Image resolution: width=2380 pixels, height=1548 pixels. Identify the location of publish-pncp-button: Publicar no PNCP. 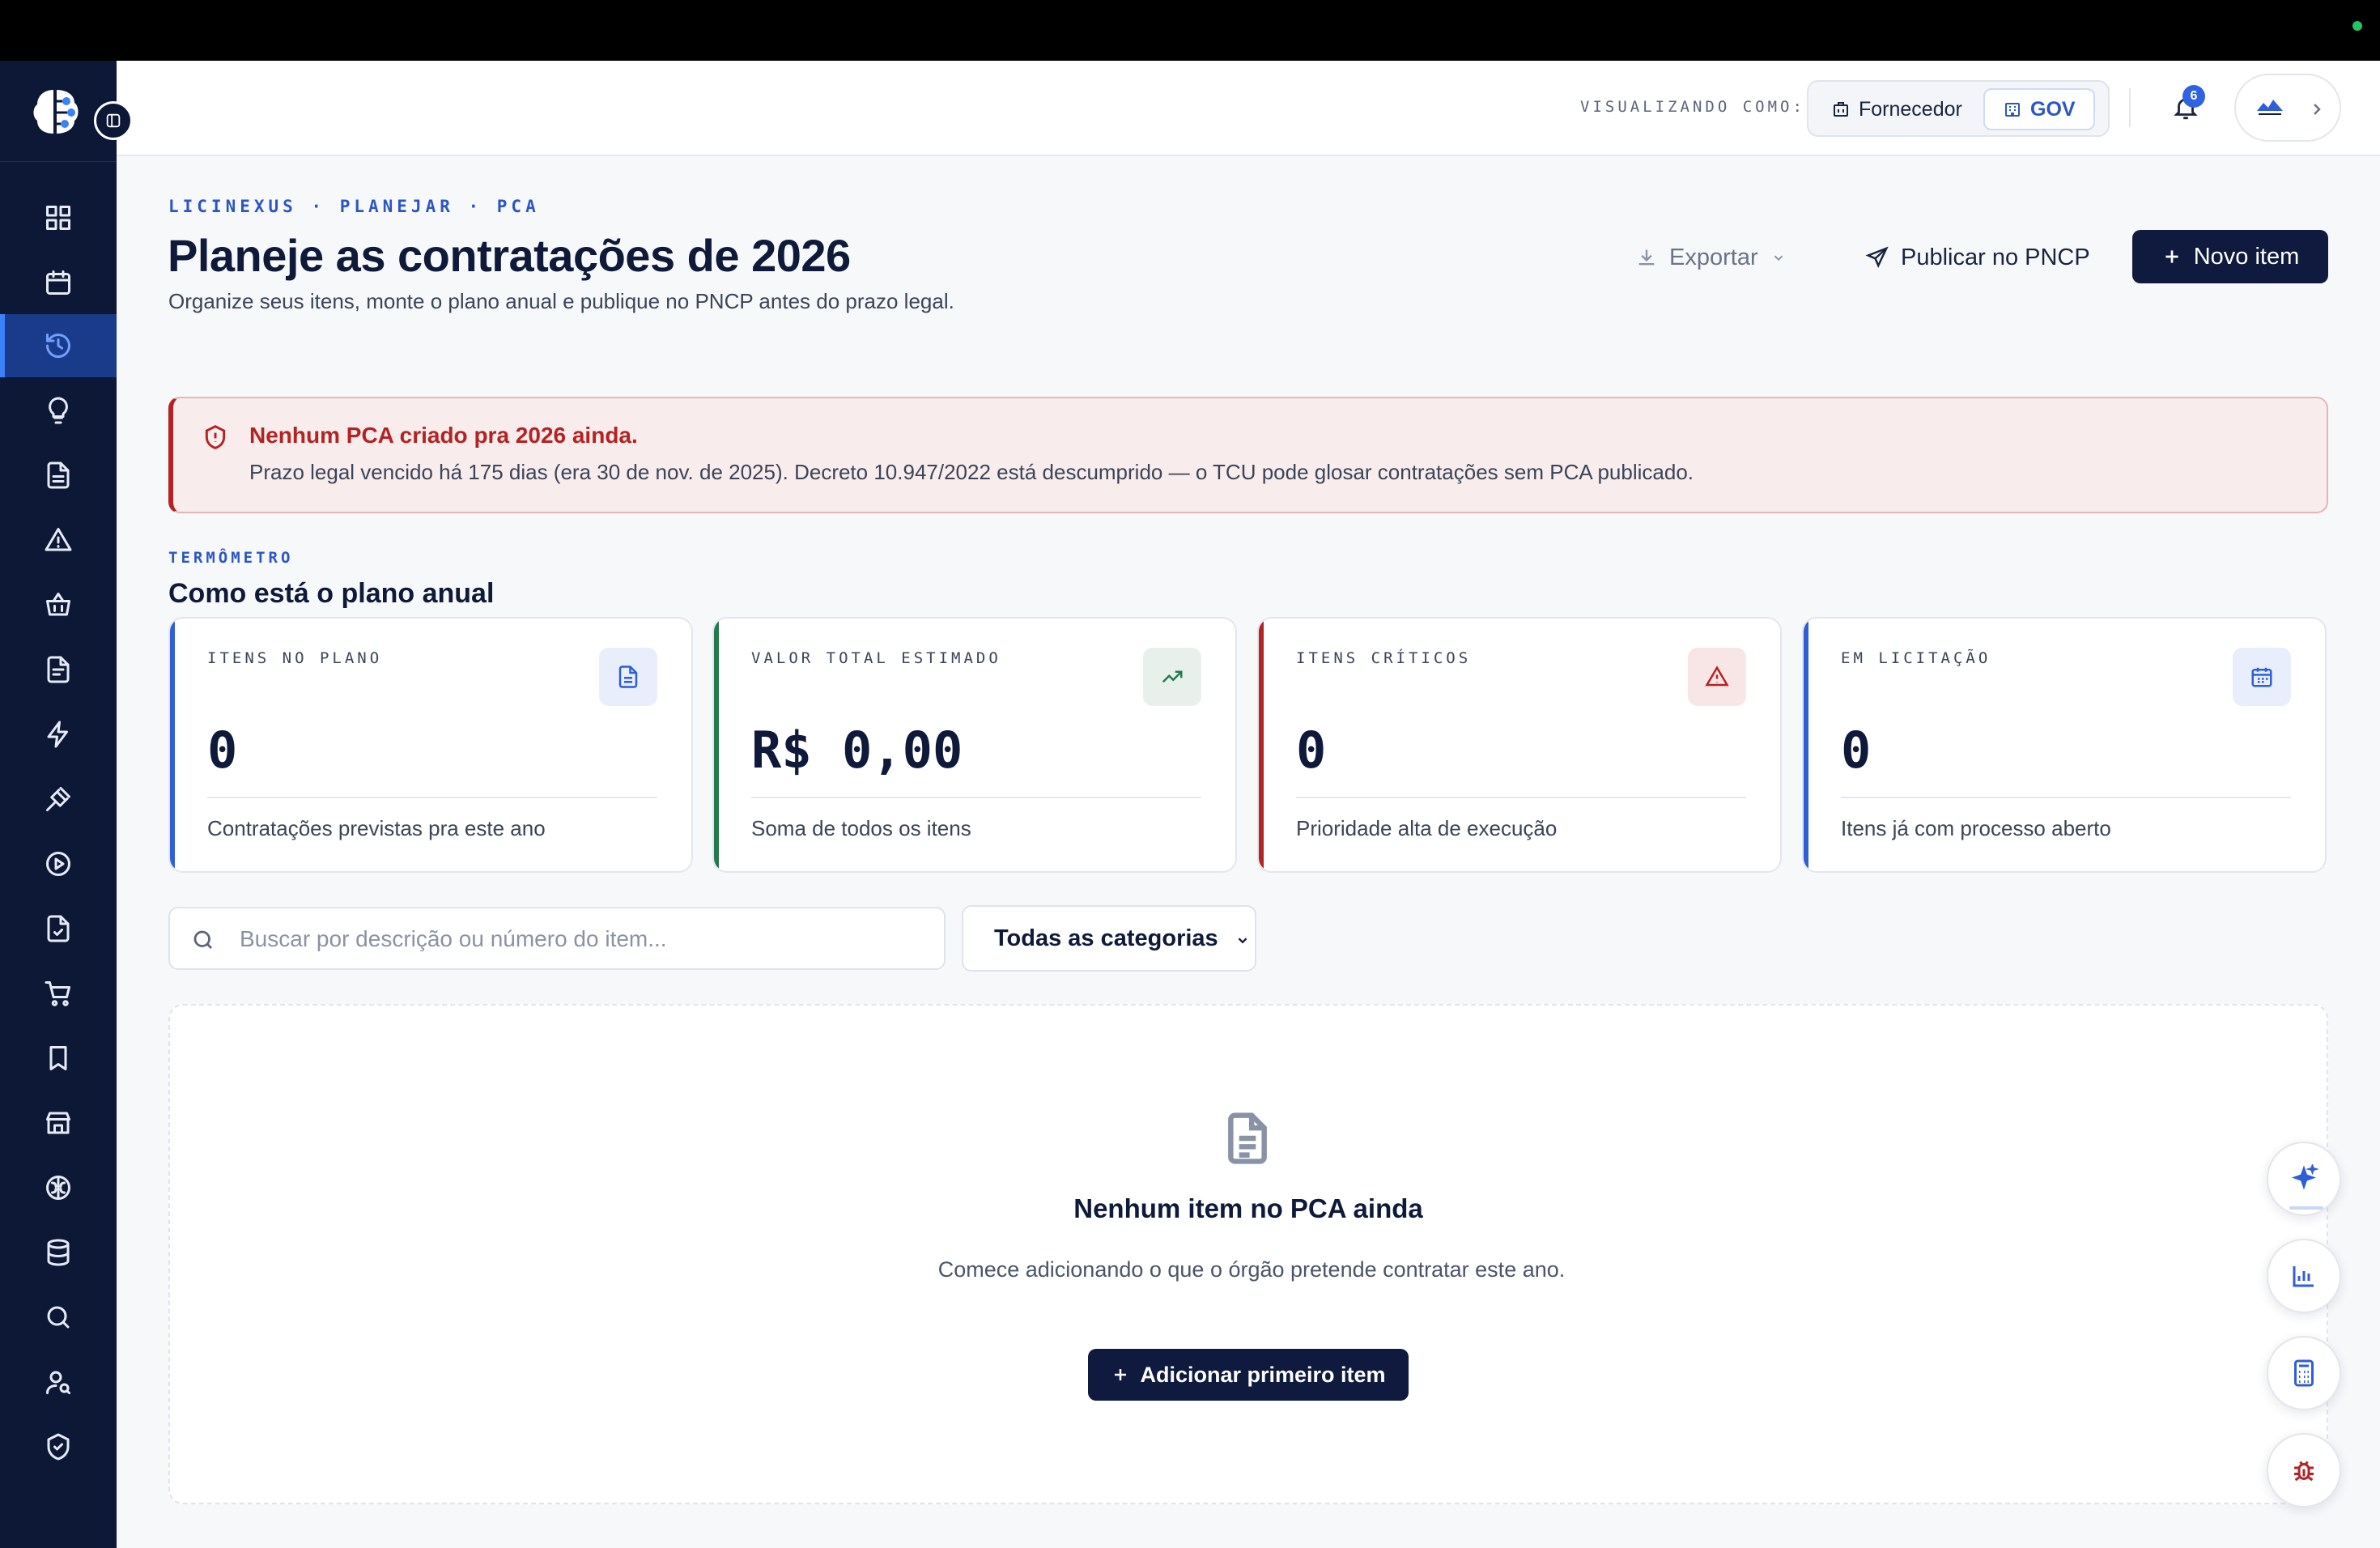
(1978, 257).